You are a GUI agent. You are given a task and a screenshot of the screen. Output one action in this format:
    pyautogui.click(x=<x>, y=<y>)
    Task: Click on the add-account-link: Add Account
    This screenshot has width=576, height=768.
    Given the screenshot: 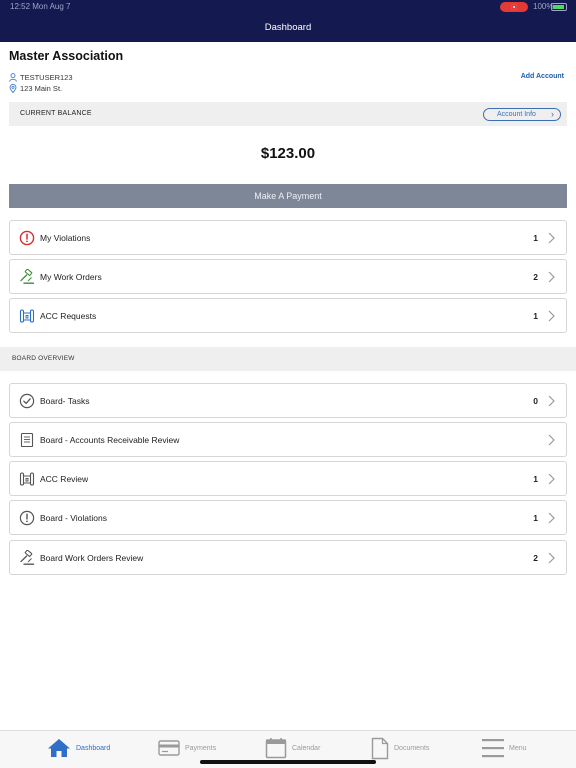 What is the action you would take?
    pyautogui.click(x=542, y=76)
    